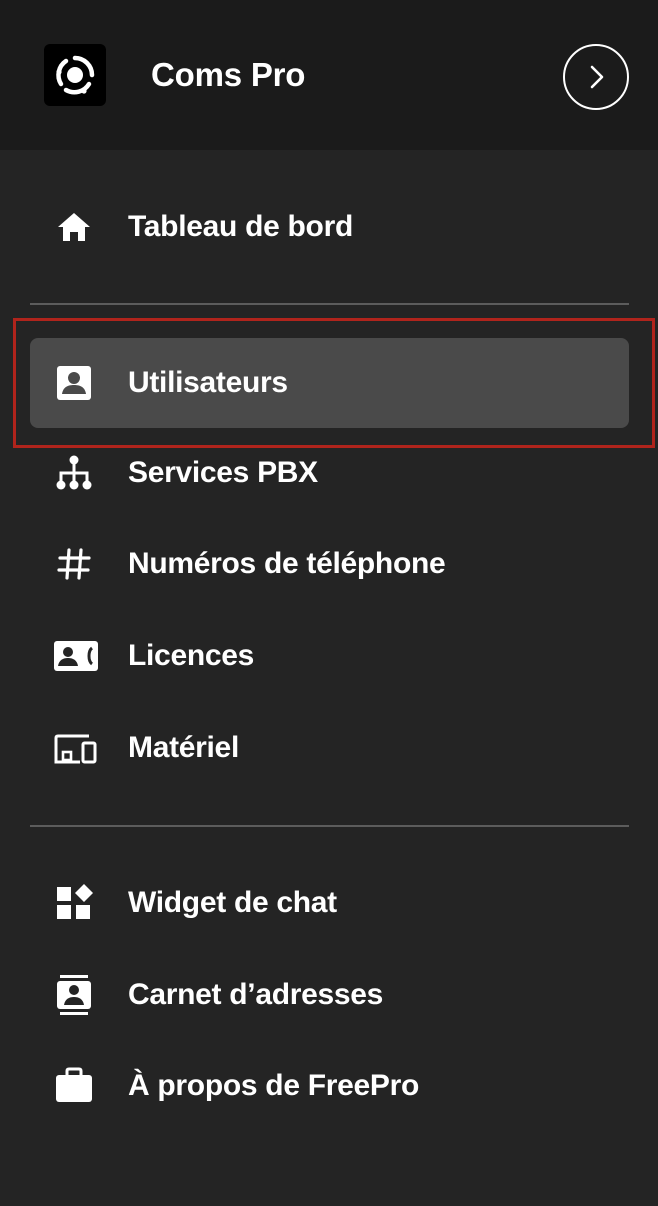  I want to click on nav-item-chat-widget: Widget de chat, so click(329, 903).